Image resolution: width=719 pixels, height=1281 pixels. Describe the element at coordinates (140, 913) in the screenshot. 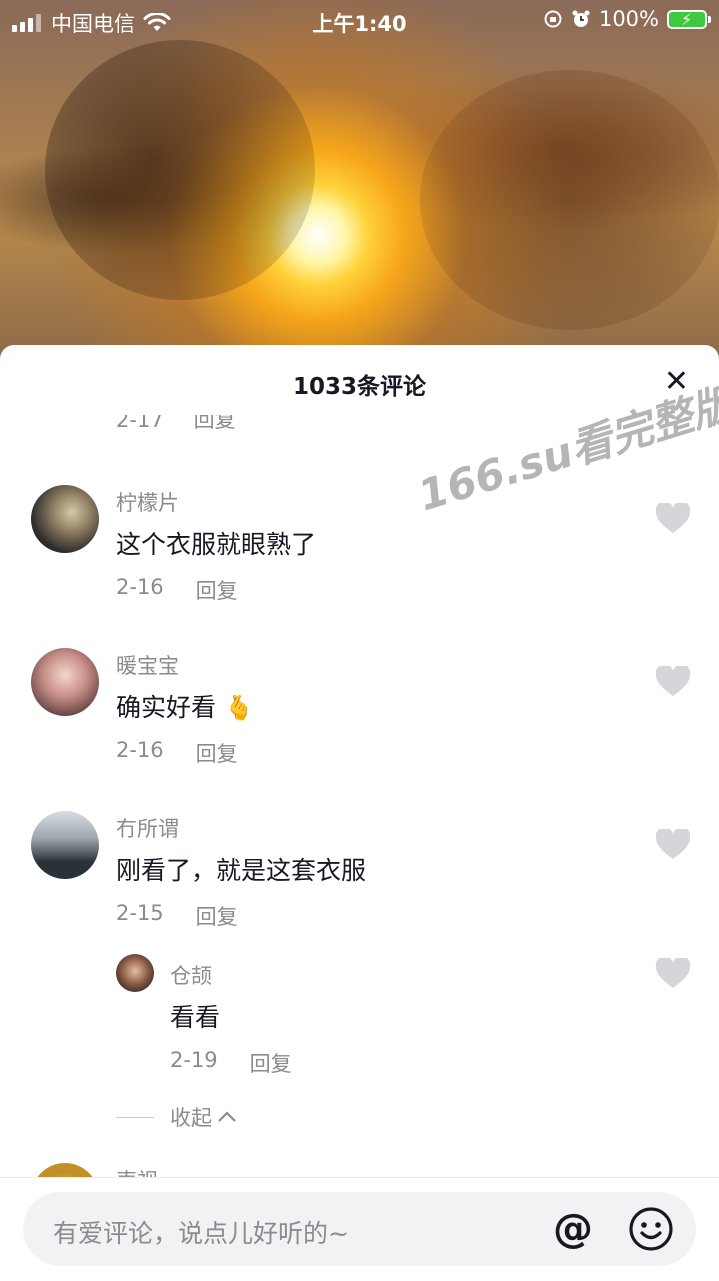

I see `comment-date: 2-15` at that location.